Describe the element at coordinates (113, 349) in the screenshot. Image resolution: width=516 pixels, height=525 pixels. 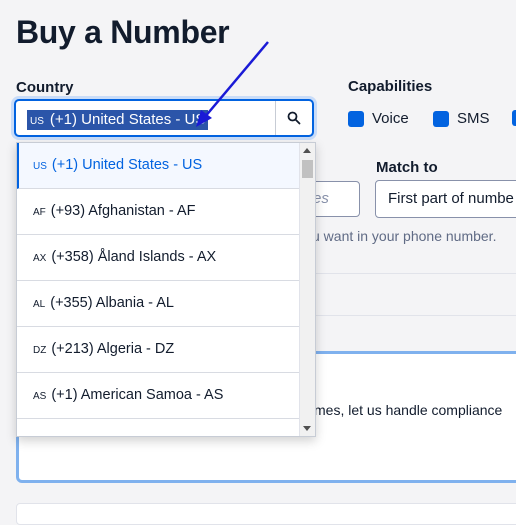
I see `option-label: (+213) Algeria - DZ` at that location.